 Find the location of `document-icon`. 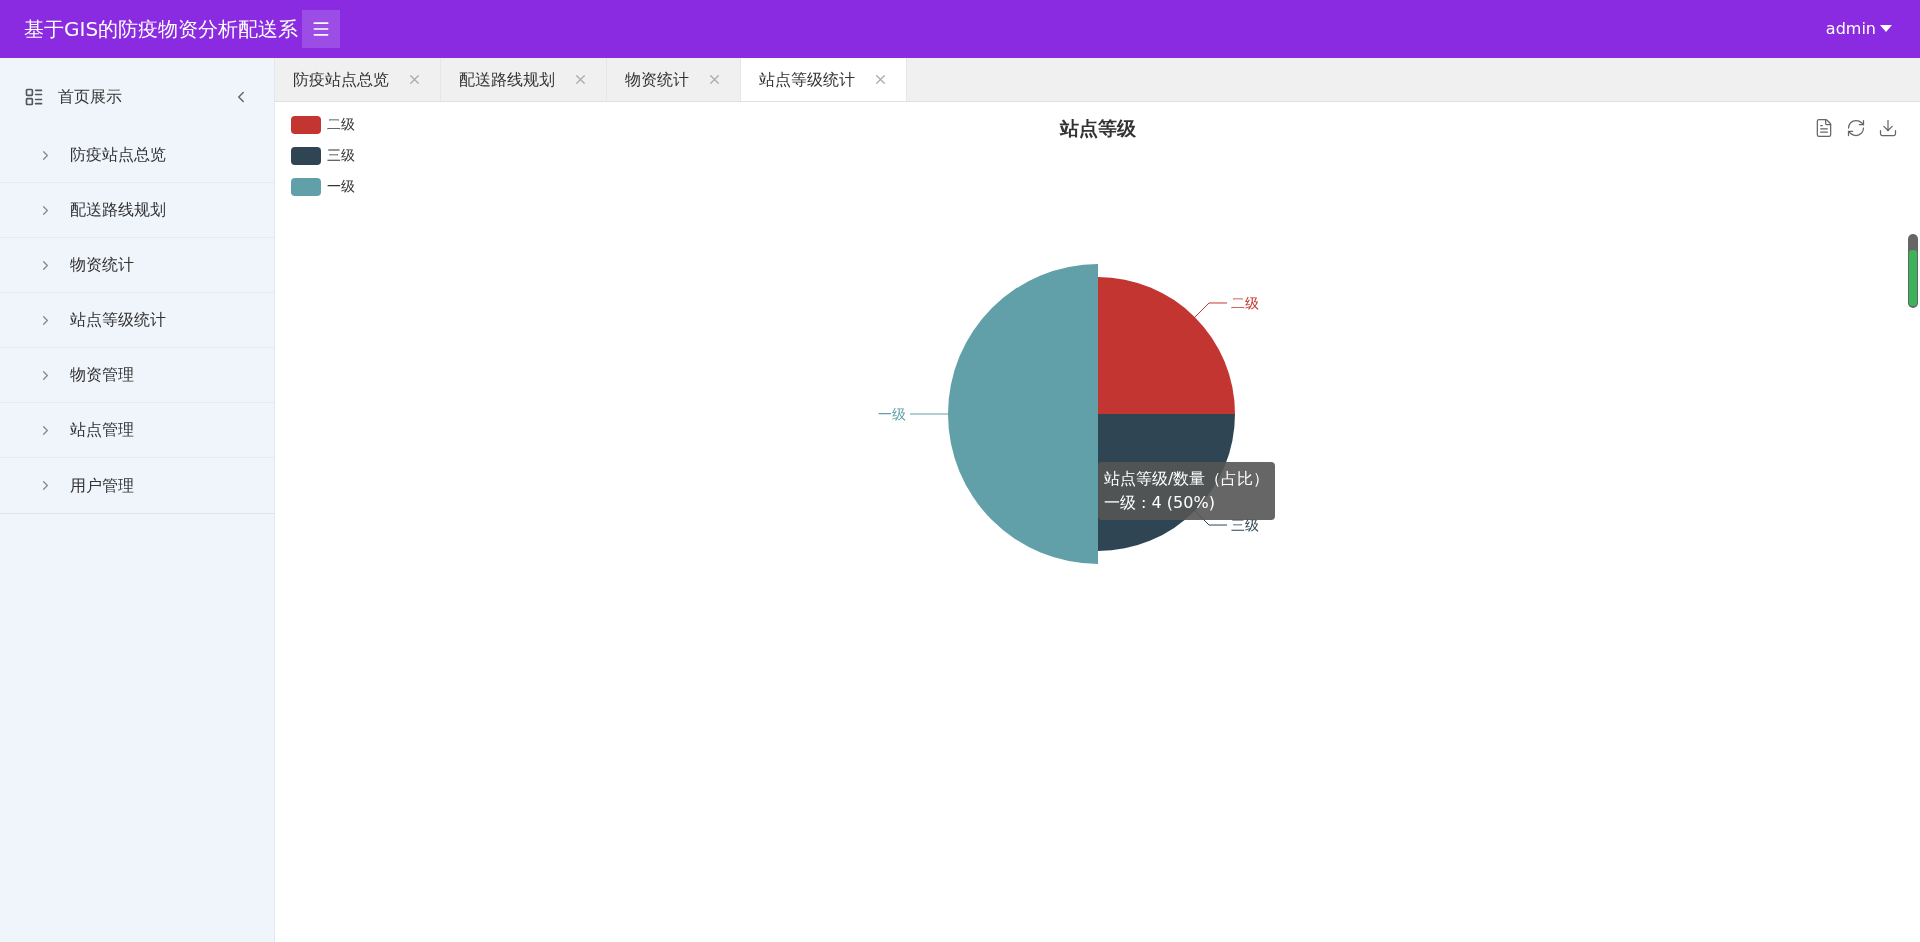

document-icon is located at coordinates (1824, 128).